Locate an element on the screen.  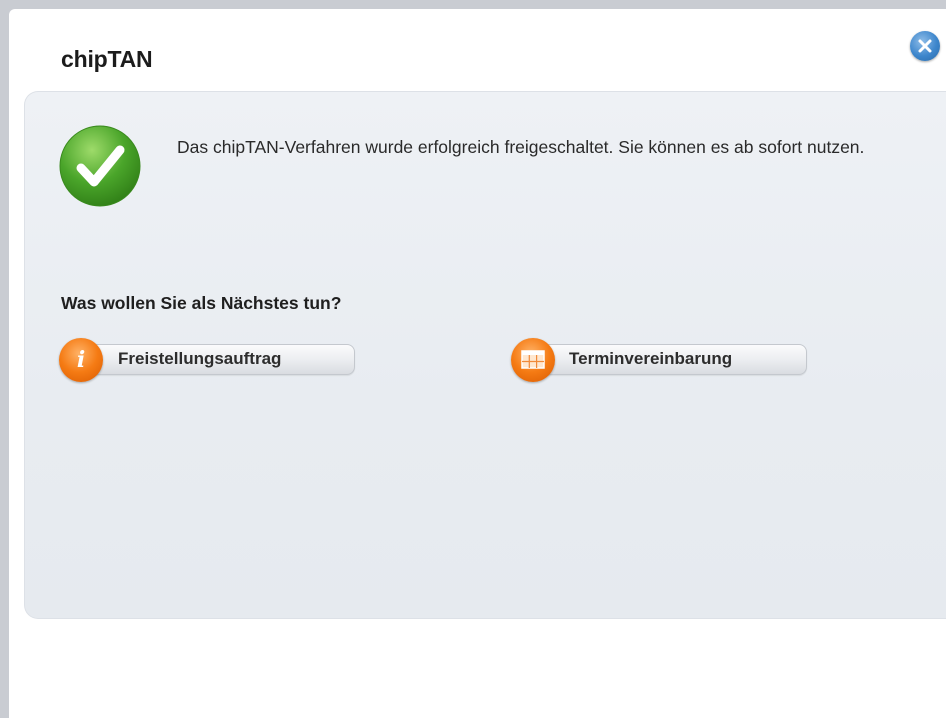
next-steps-heading: Was wollen Sie als Nächstes tun? is located at coordinates (201, 303).